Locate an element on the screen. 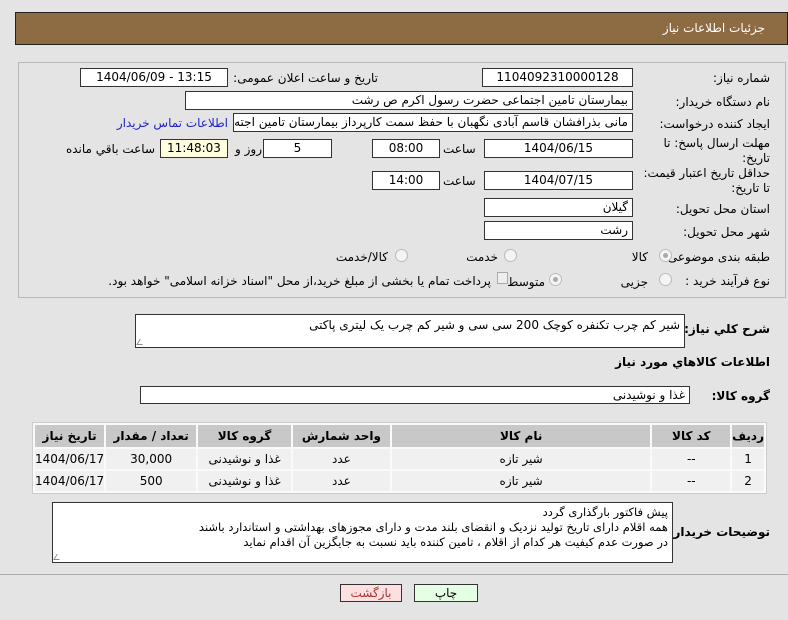 This screenshot has height=620, width=788. note-line: پیش فاکتور بارگذاری گردد is located at coordinates (605, 512).